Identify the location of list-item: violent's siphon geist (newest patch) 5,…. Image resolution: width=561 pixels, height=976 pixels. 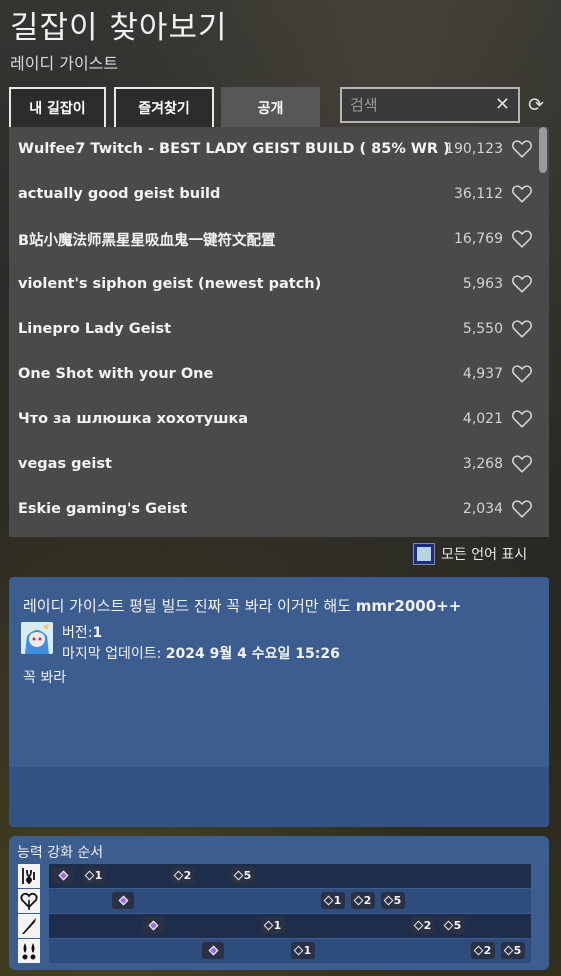
(273, 284).